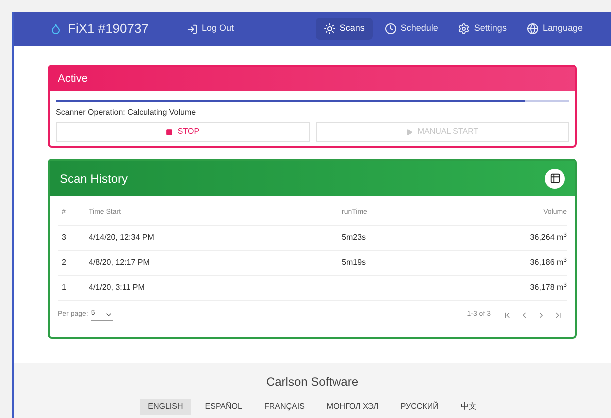  What do you see at coordinates (419, 407) in the screenshot?
I see `language-option: РУССКИЙ` at bounding box center [419, 407].